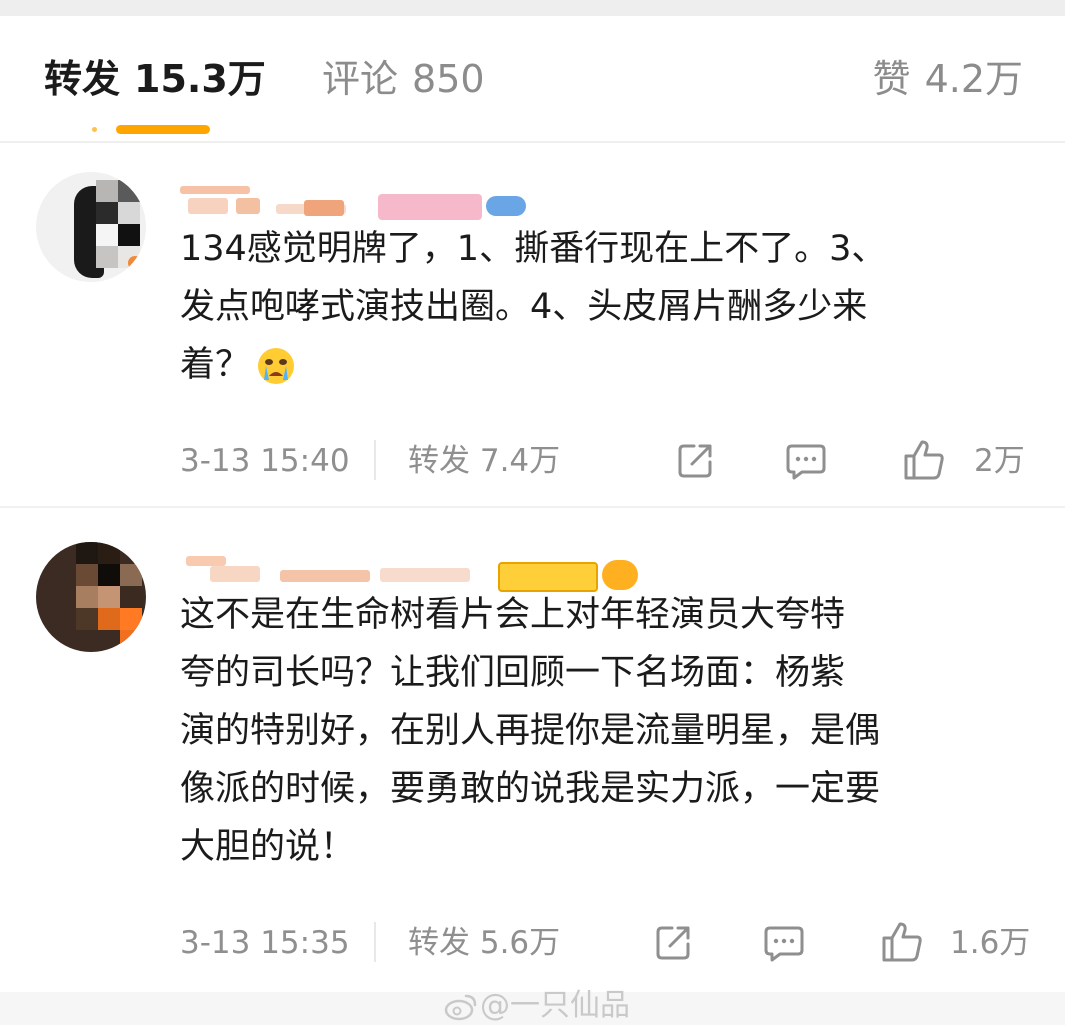 The height and width of the screenshot is (1025, 1065). I want to click on tab-comment-label: 评论, so click(360, 79).